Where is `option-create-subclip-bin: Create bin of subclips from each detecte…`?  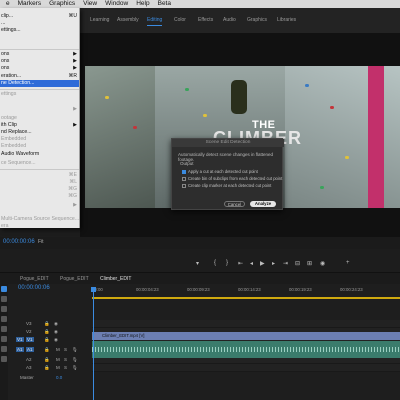 option-create-subclip-bin: Create bin of subclips from each detecte… is located at coordinates (232, 178).